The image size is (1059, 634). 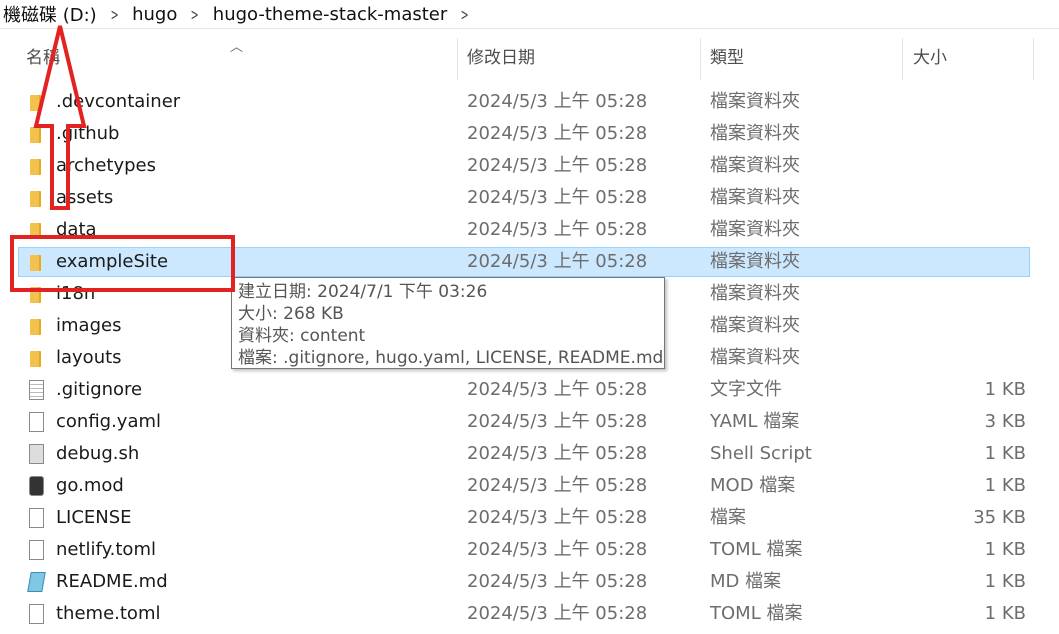 What do you see at coordinates (36, 582) in the screenshot?
I see `markdown-file-icon` at bounding box center [36, 582].